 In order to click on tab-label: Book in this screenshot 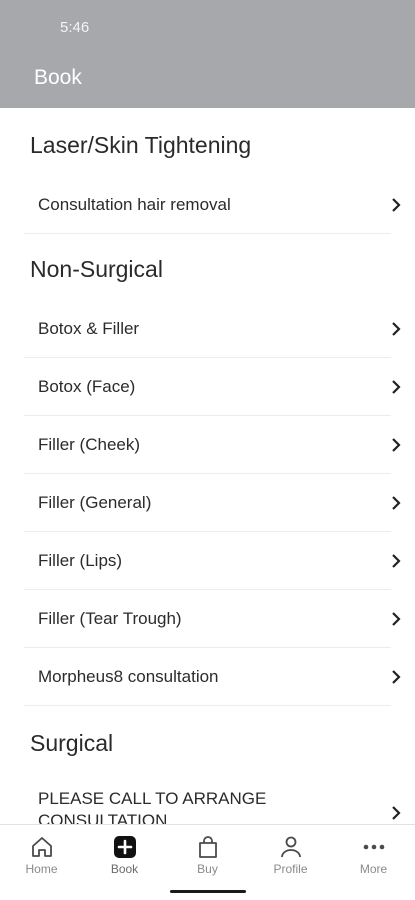, I will do `click(124, 869)`.